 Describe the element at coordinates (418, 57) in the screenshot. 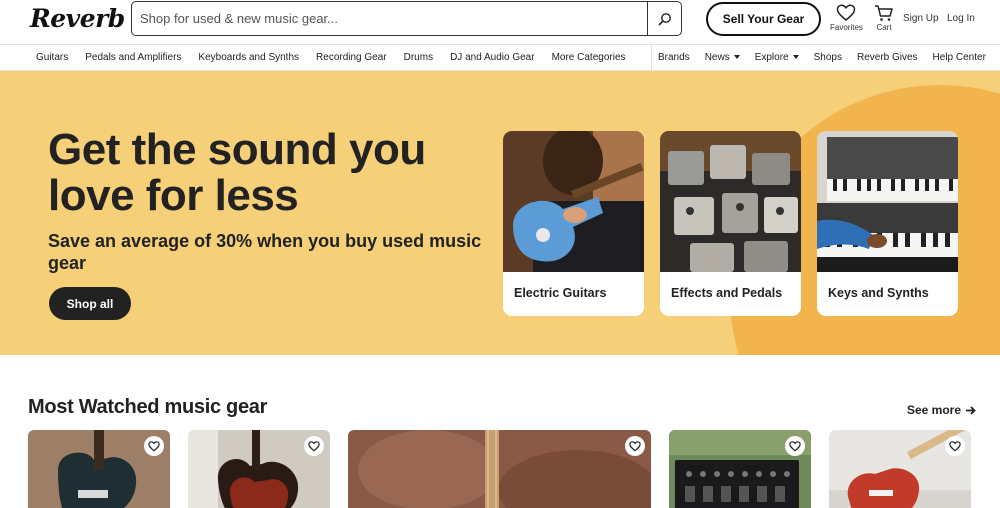

I see `nav-item-drums: Drums` at that location.